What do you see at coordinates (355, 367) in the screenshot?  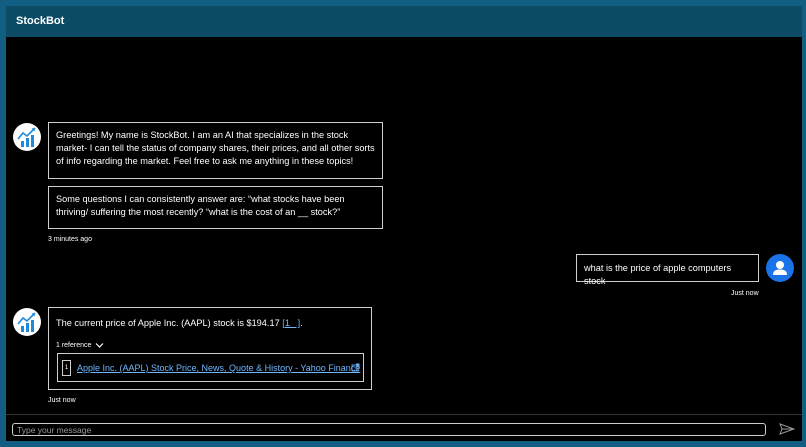 I see `external-link-icon` at bounding box center [355, 367].